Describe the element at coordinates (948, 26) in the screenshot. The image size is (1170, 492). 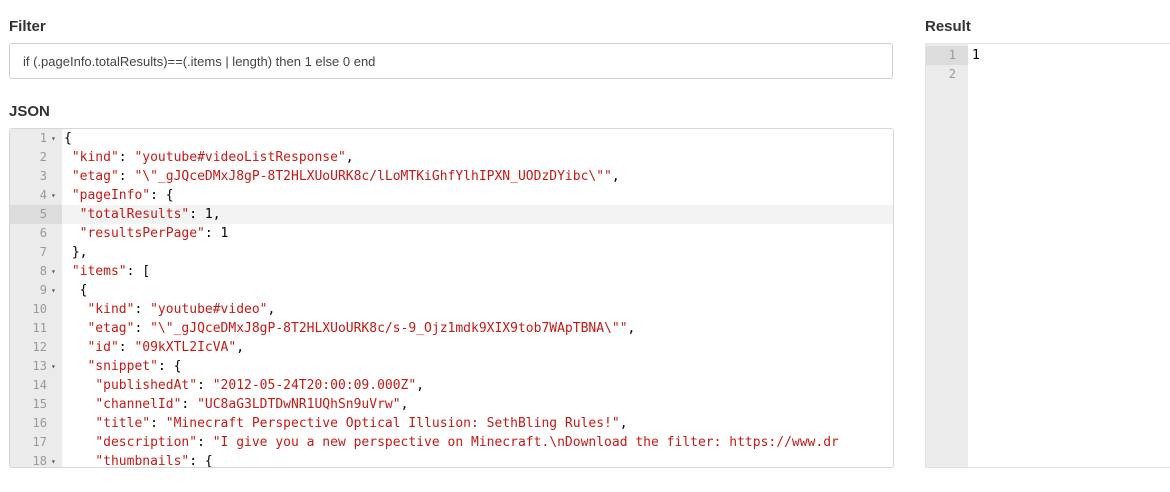
I see `result-title: Result` at that location.